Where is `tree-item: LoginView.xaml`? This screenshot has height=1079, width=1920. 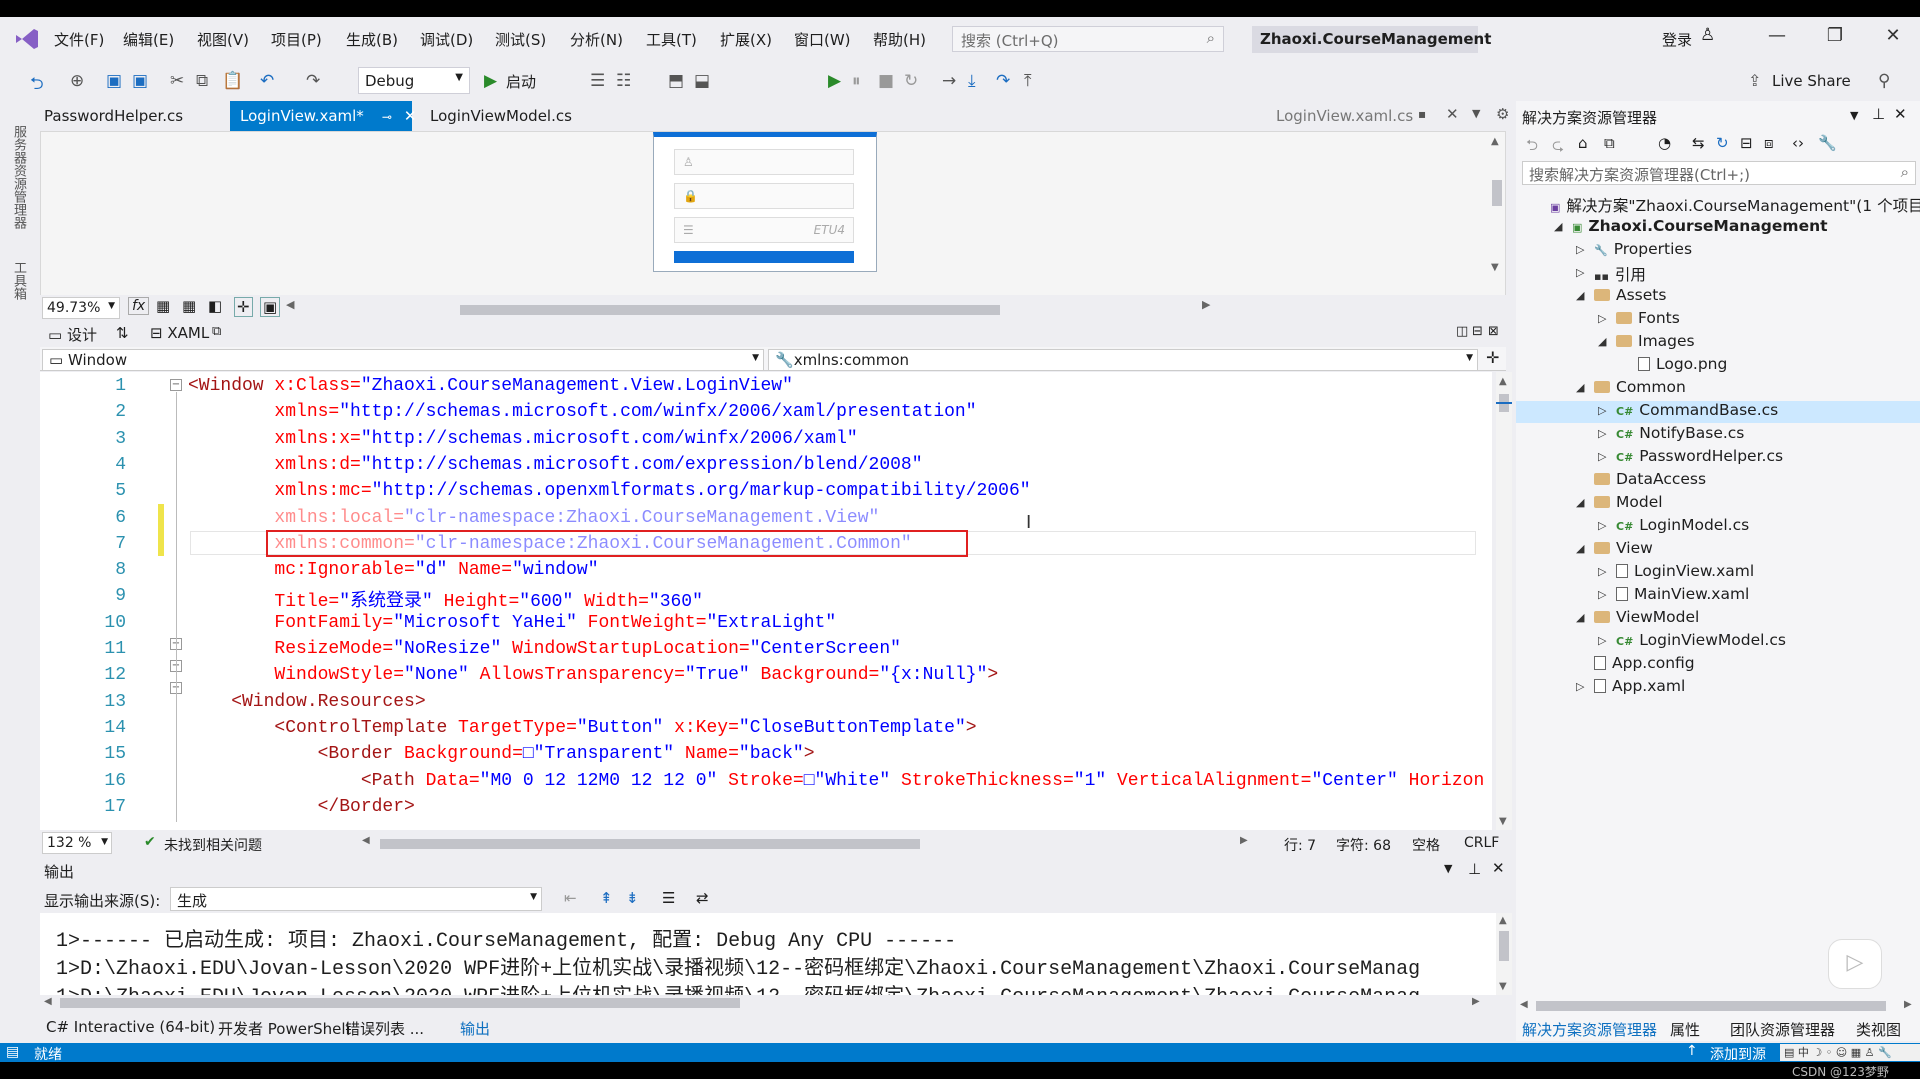
tree-item: LoginView.xaml is located at coordinates (1685, 571).